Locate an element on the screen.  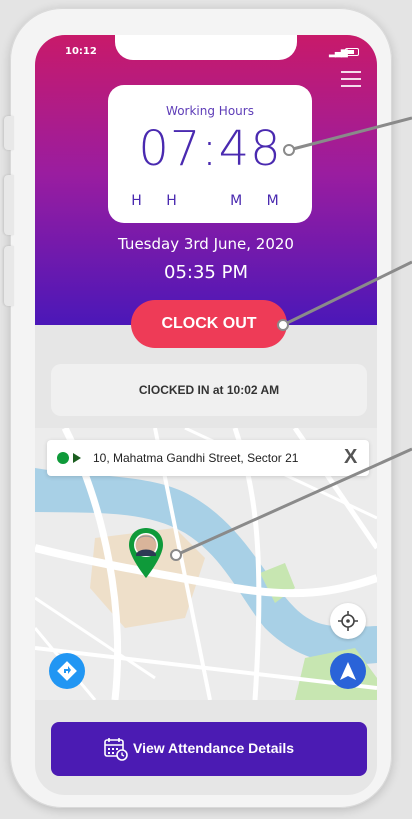
working-hours-card: Working Hours 07:48 H H M M is located at coordinates (210, 154).